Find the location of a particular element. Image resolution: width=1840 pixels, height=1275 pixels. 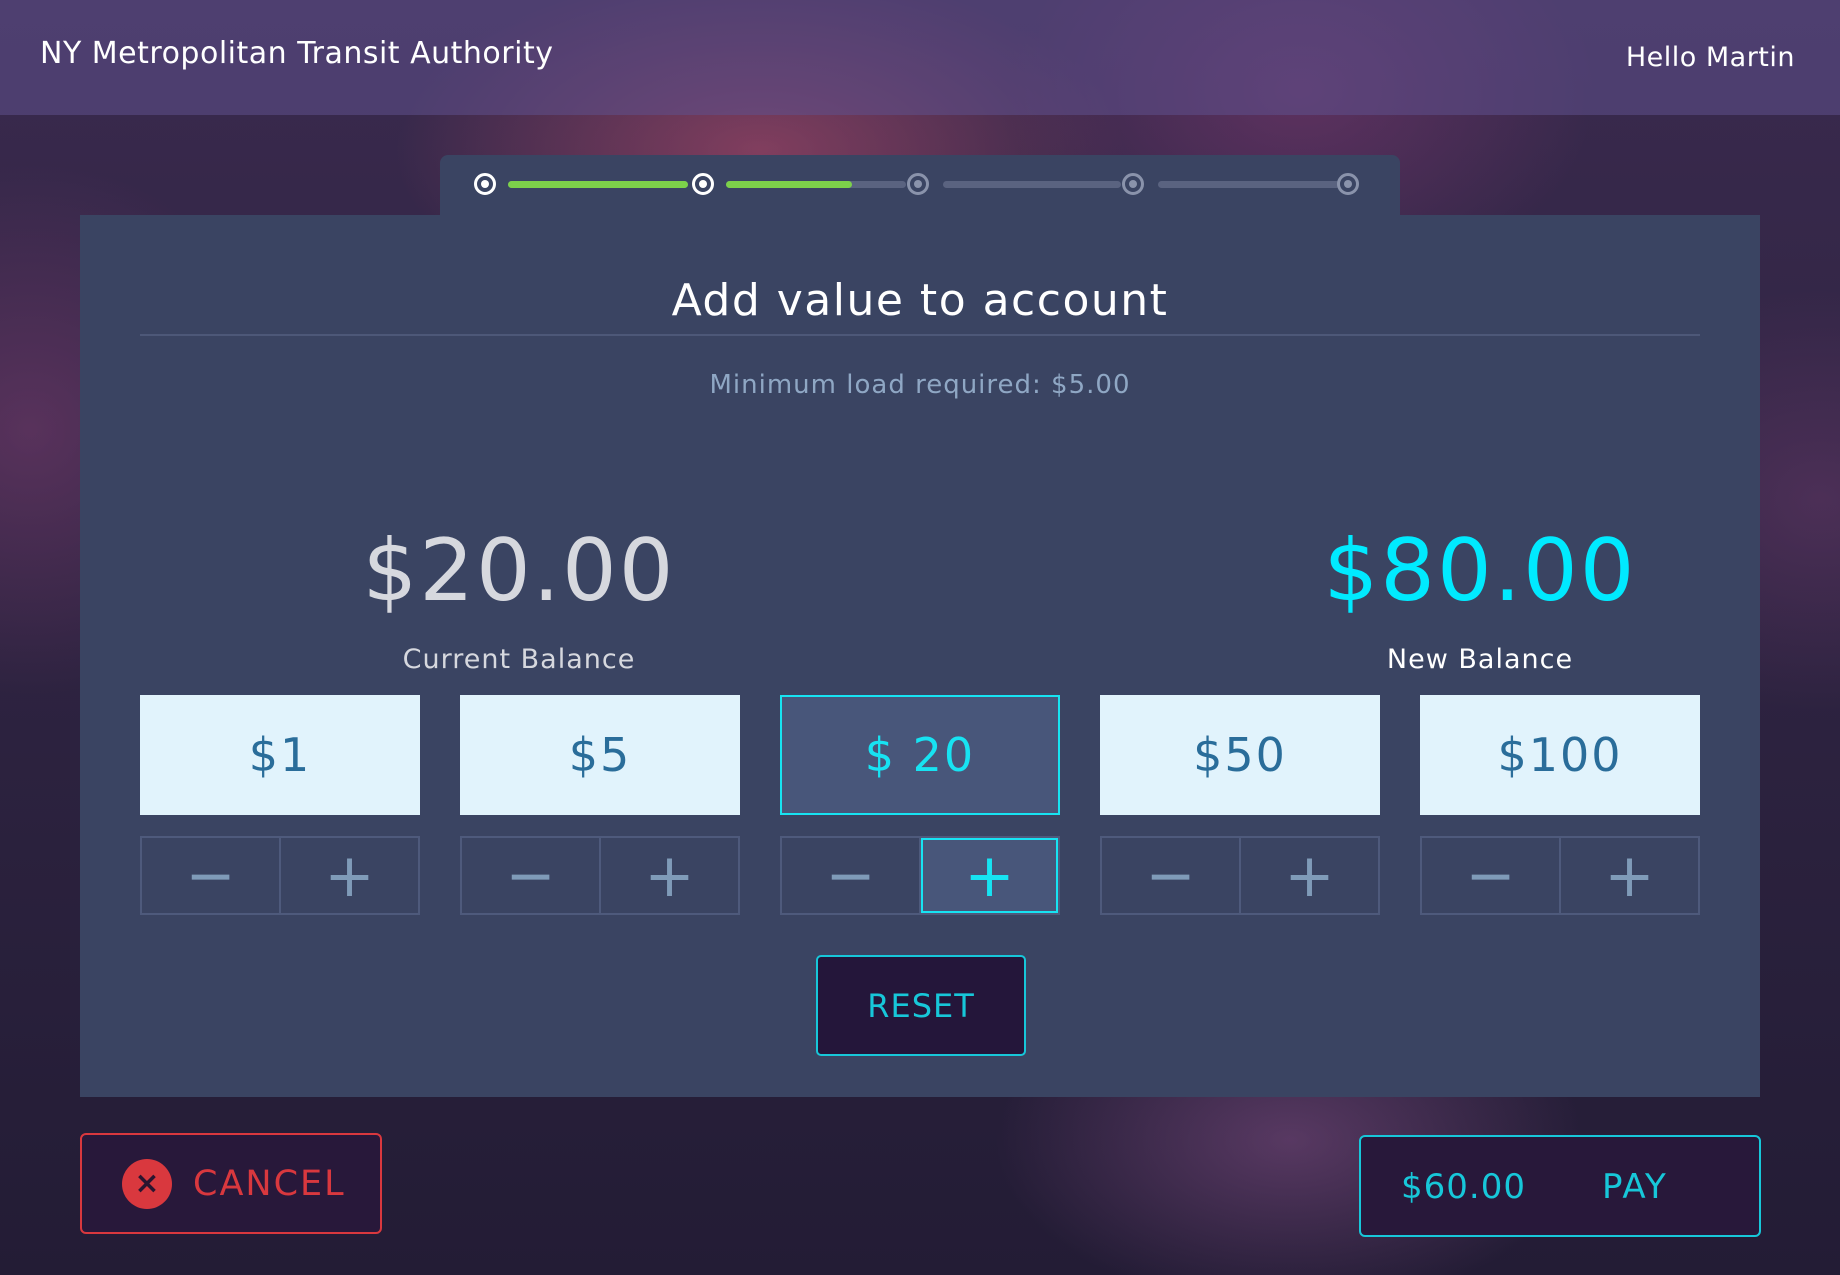

decrement-1-button: − is located at coordinates (211, 875).